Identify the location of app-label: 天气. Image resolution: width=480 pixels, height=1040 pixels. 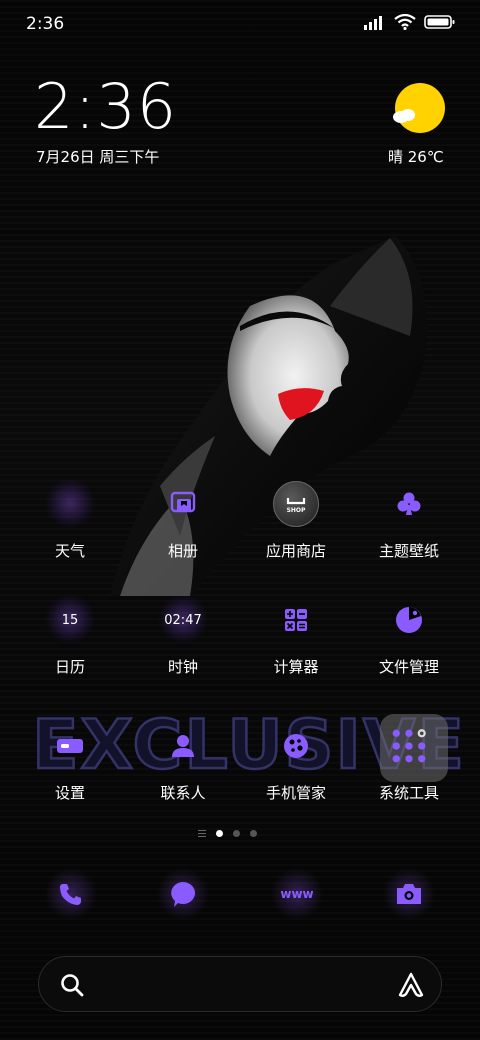
(69, 551).